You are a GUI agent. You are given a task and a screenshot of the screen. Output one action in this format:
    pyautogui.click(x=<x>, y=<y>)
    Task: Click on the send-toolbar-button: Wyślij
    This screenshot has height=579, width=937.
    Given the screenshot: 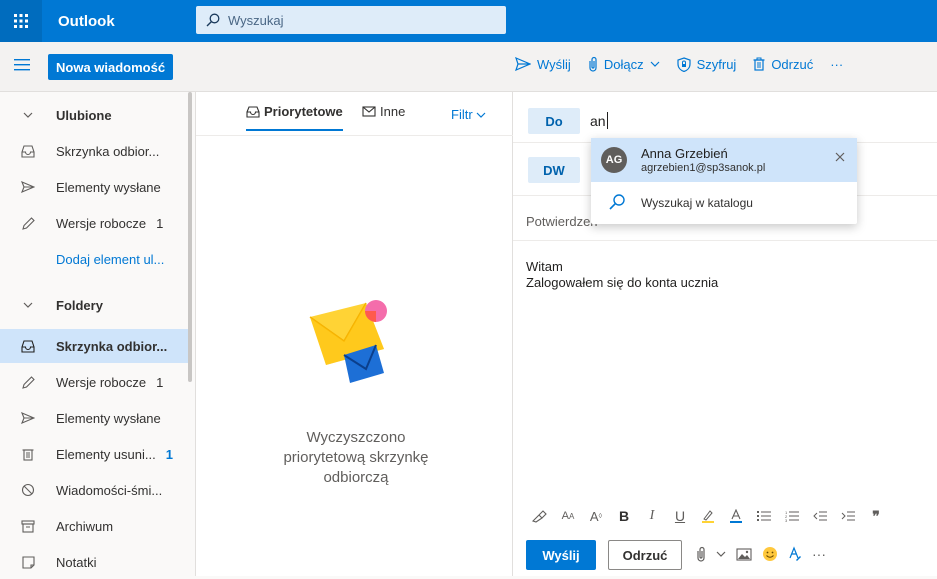 What is the action you would take?
    pyautogui.click(x=543, y=64)
    